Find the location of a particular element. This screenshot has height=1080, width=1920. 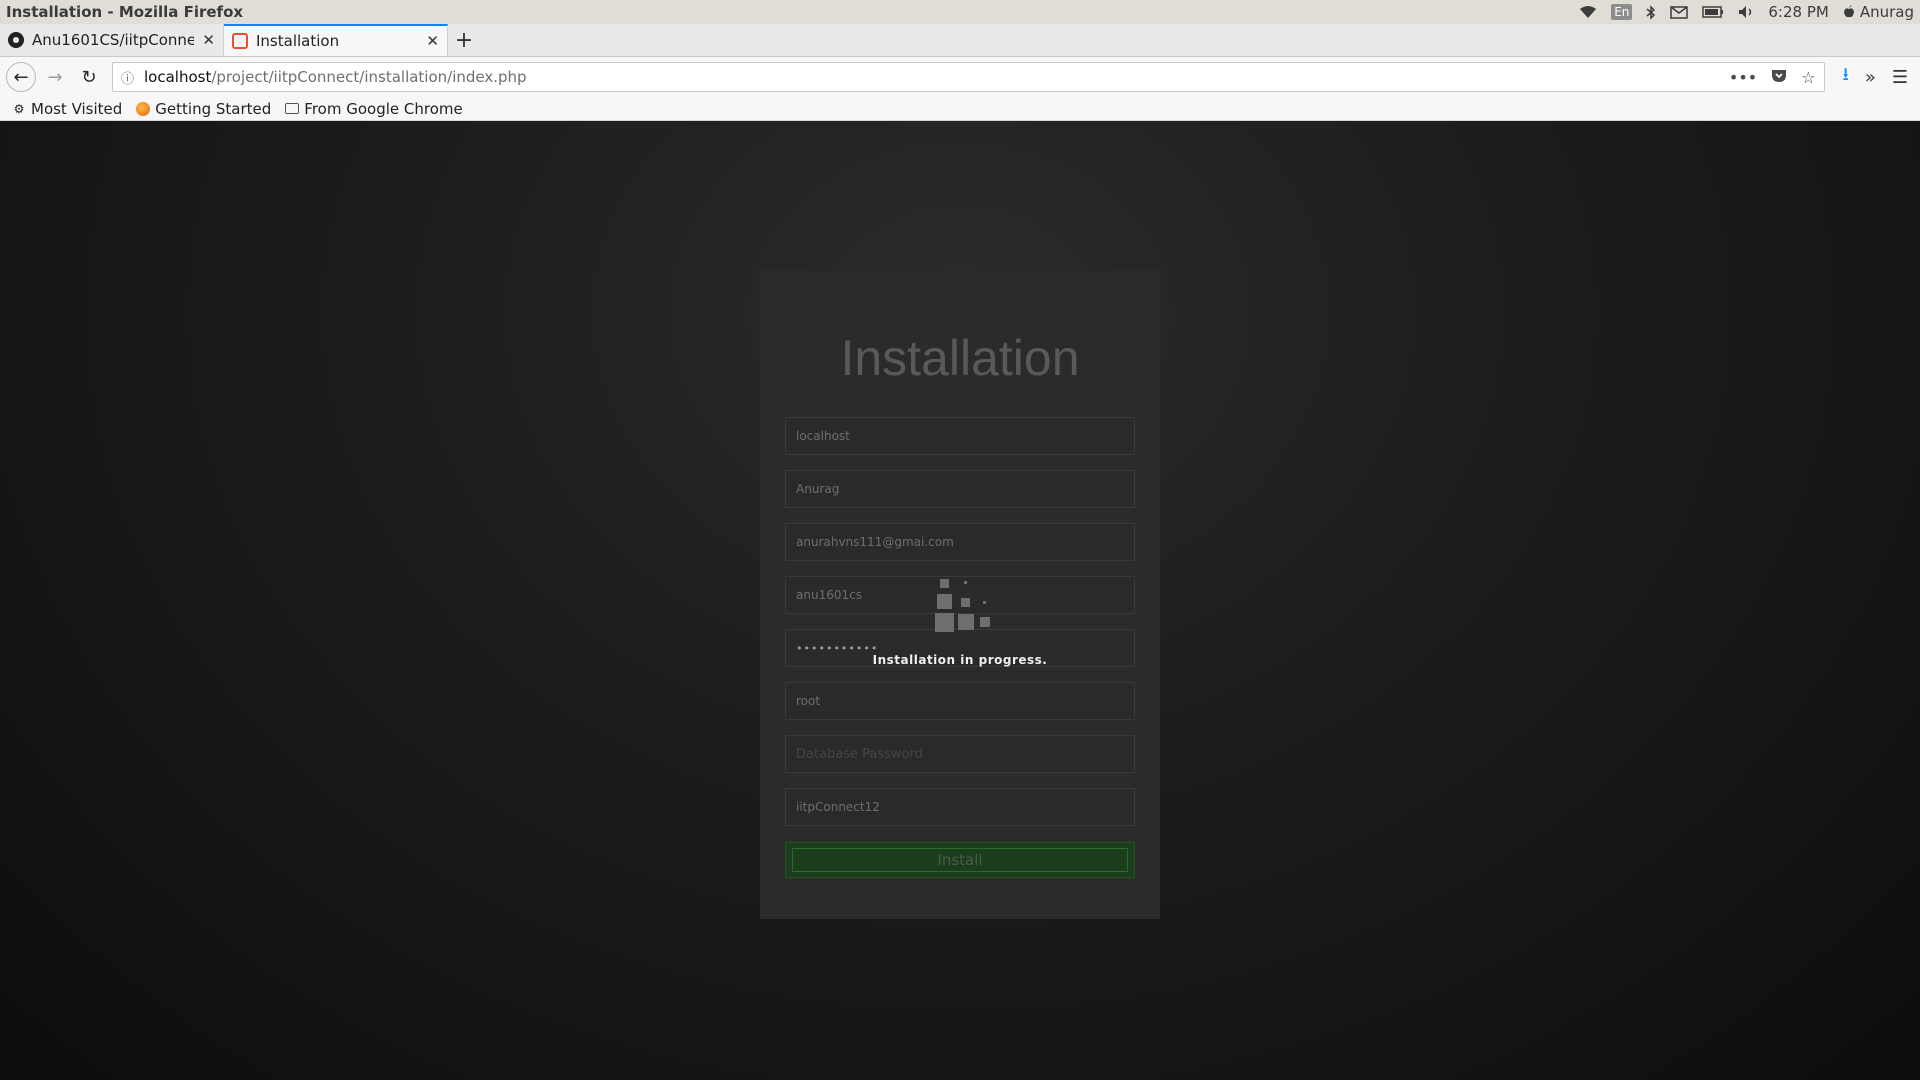

tab-label: Anu1601CS/iitpConnect is located at coordinates (113, 40).